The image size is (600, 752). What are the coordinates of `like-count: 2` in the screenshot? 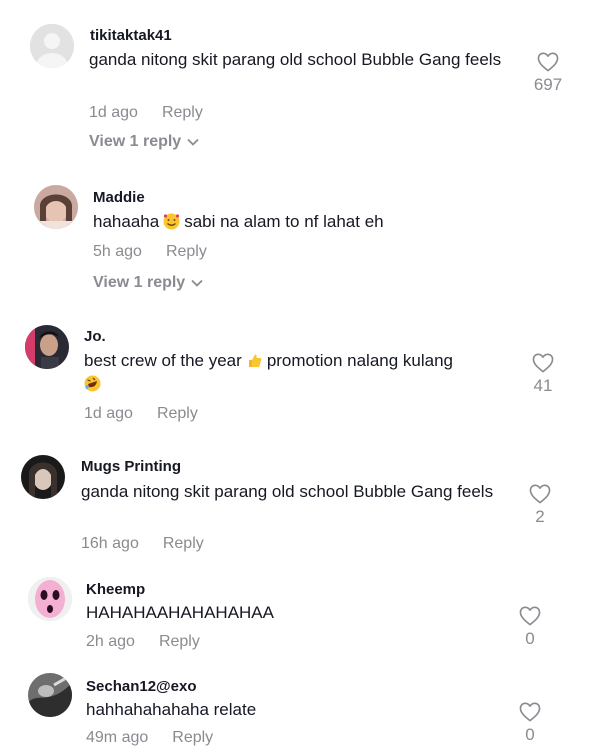 It's located at (540, 516).